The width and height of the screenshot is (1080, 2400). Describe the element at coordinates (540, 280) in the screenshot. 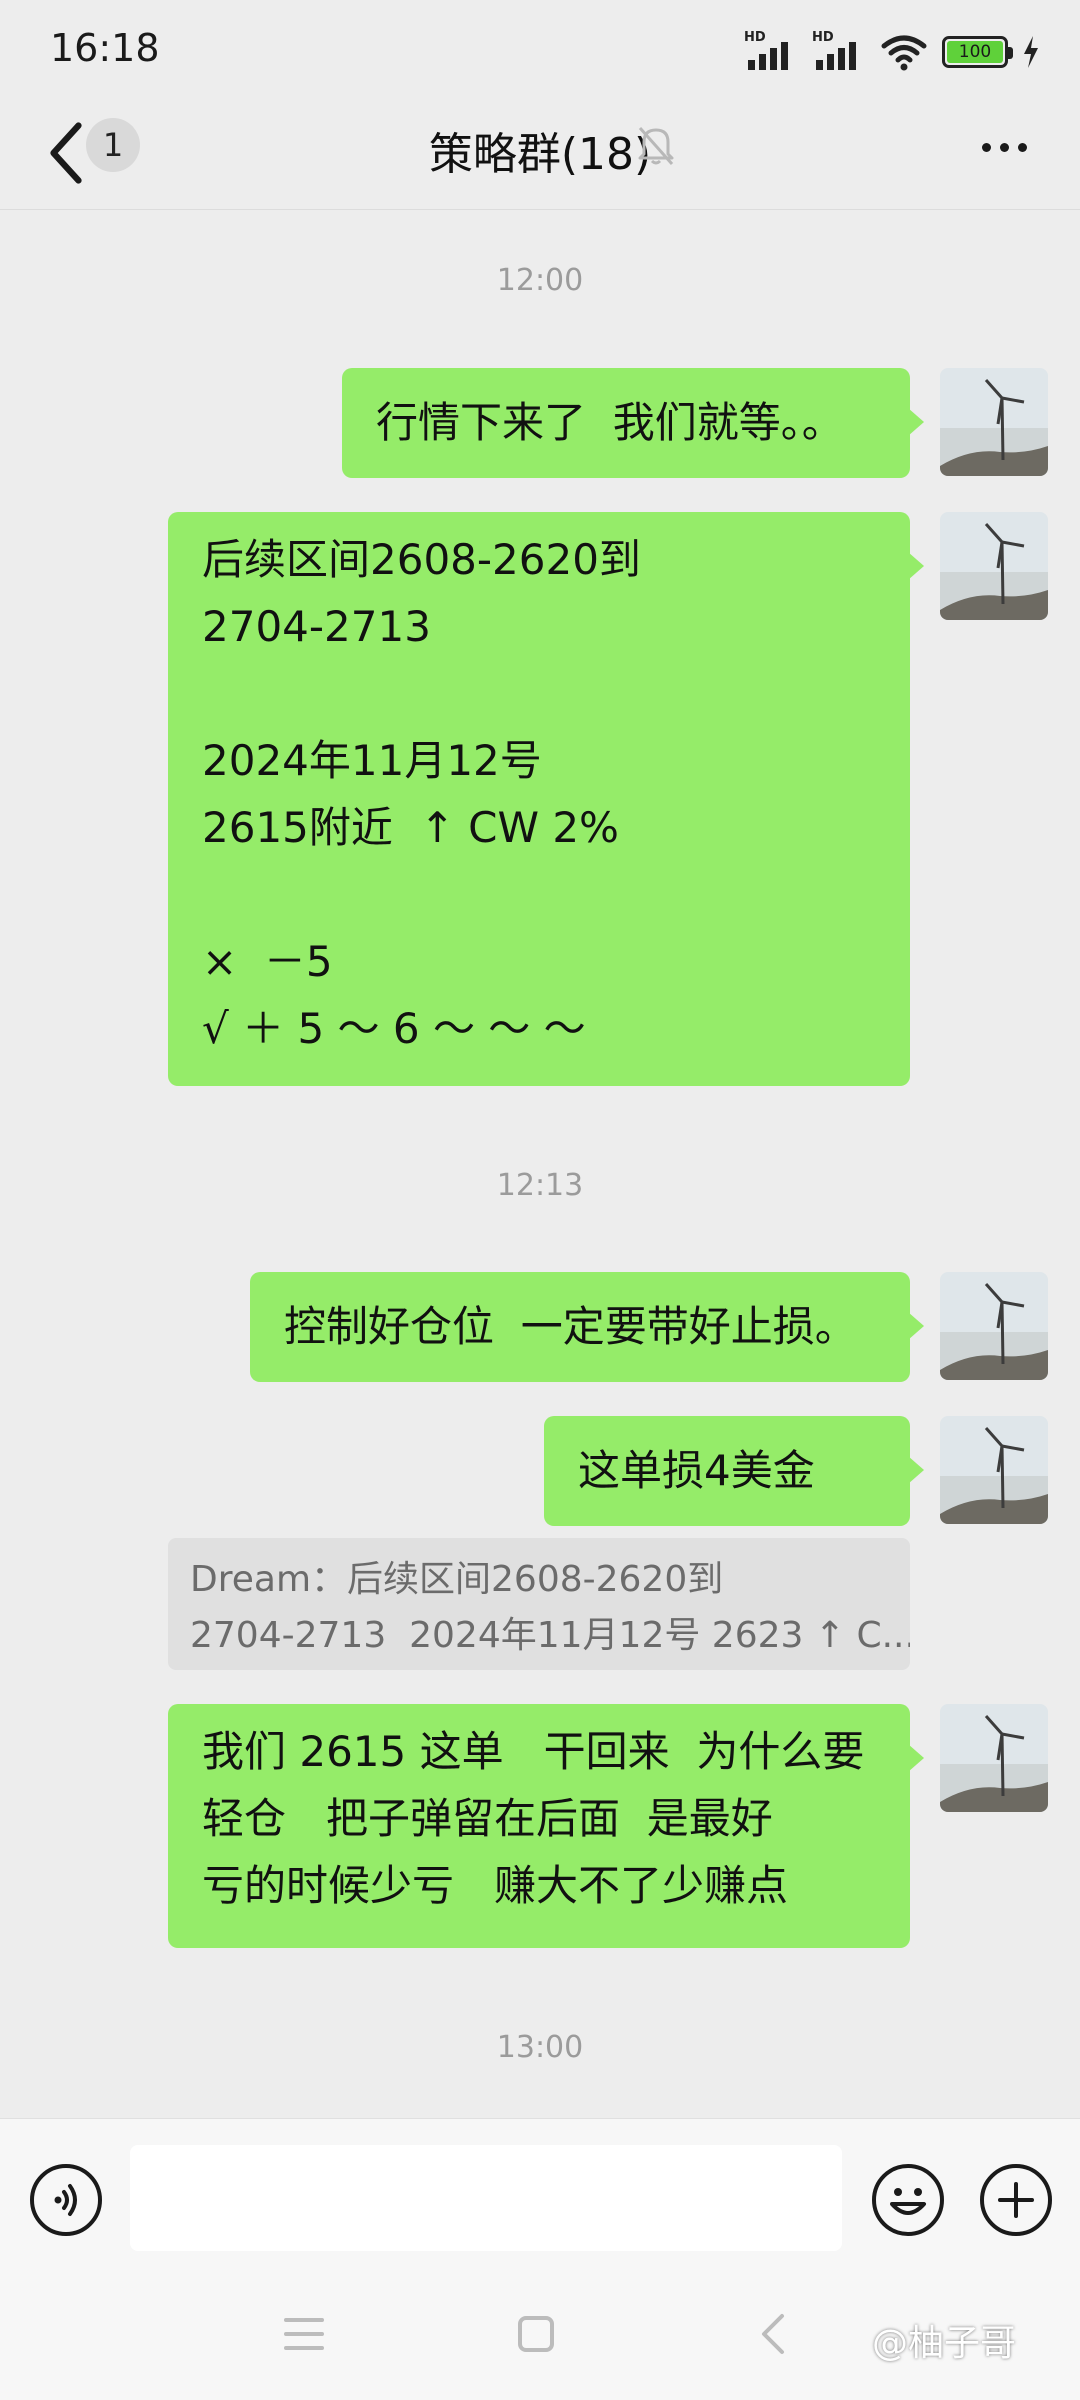

I see `timestamp: 12:00` at that location.